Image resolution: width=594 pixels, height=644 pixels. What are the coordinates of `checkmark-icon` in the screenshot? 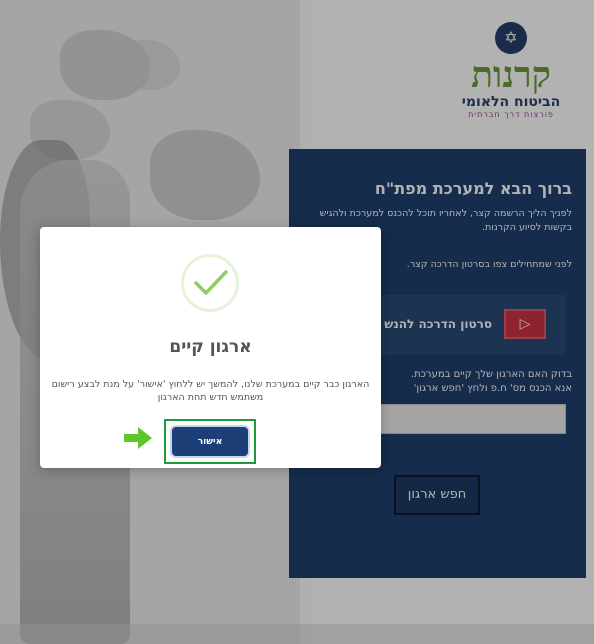 It's located at (211, 282).